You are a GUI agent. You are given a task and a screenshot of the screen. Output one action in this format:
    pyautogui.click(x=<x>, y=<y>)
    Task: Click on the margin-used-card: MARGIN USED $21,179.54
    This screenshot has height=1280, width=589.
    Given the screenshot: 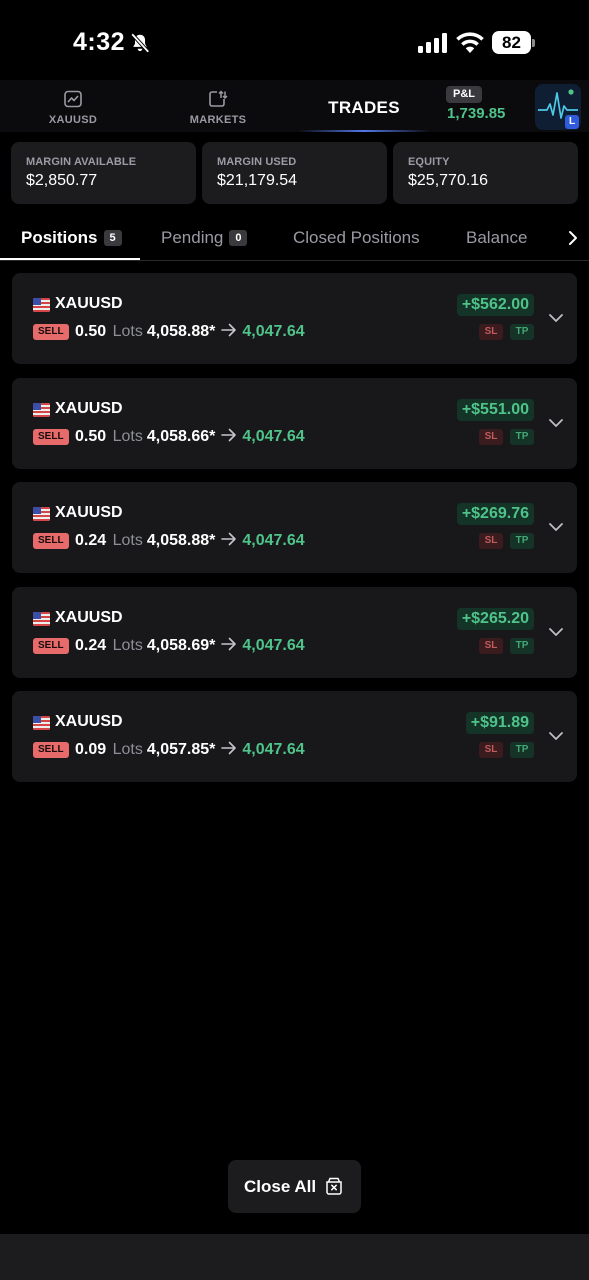 What is the action you would take?
    pyautogui.click(x=294, y=173)
    